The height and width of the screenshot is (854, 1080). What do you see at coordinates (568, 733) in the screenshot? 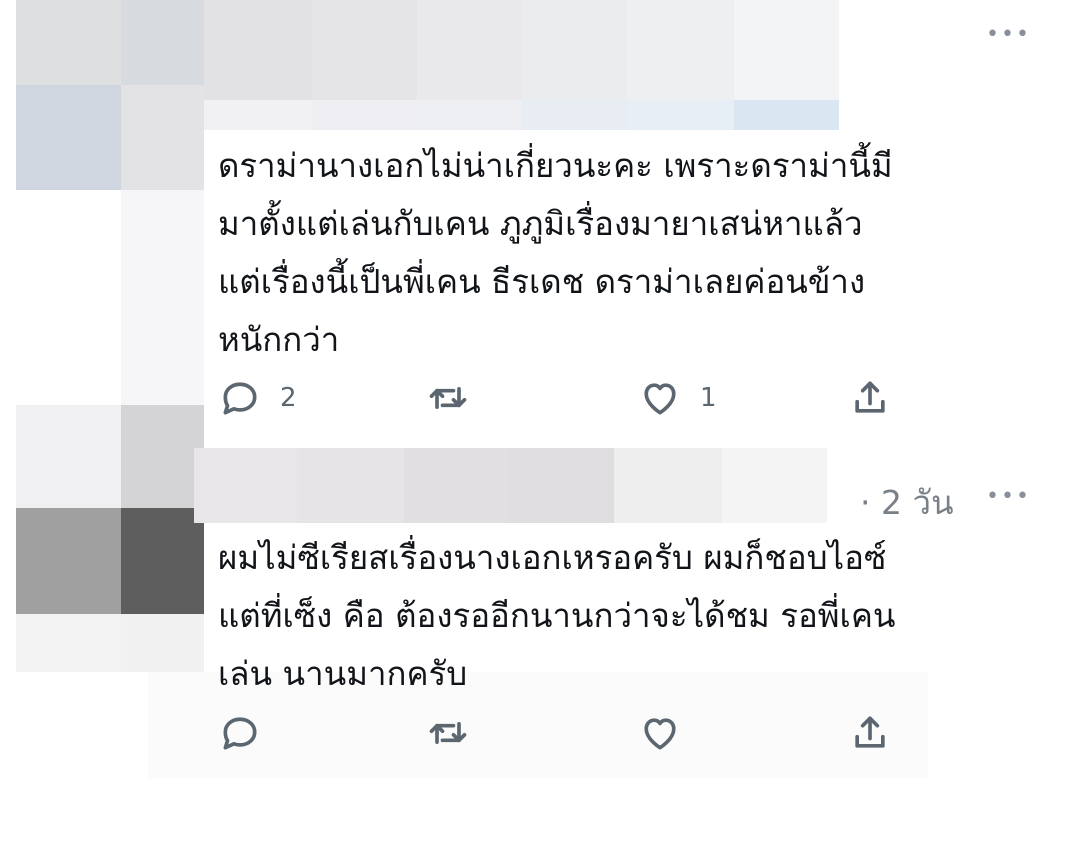
I see `tweet-actions` at bounding box center [568, 733].